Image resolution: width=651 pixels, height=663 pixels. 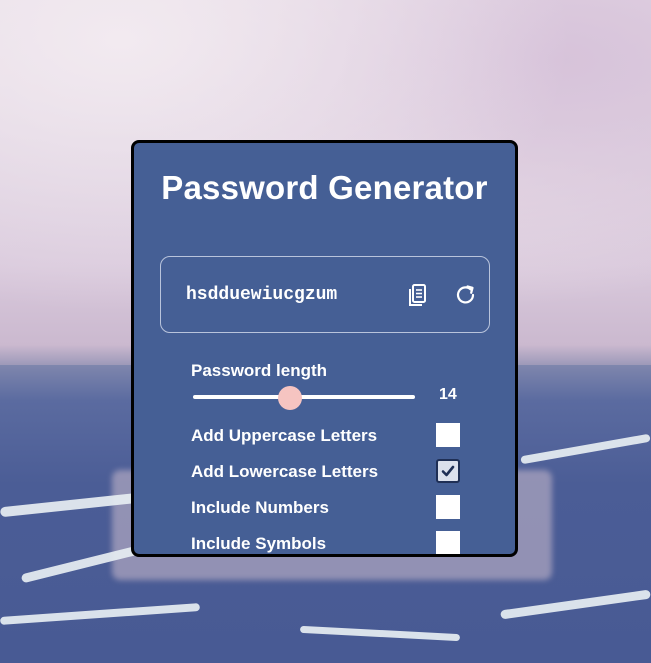 What do you see at coordinates (259, 370) in the screenshot?
I see `password-length-label: Password length` at bounding box center [259, 370].